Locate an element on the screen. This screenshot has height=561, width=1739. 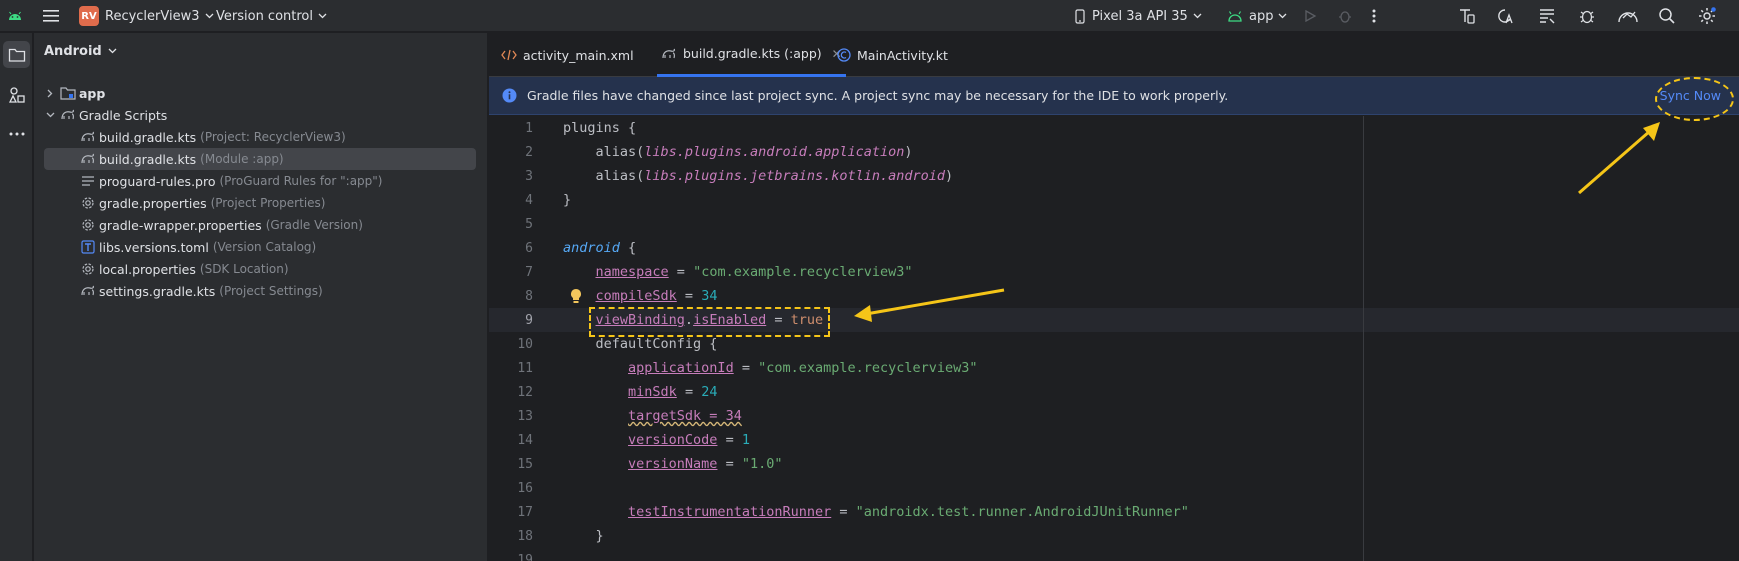
line-number: 13 is located at coordinates (525, 416).